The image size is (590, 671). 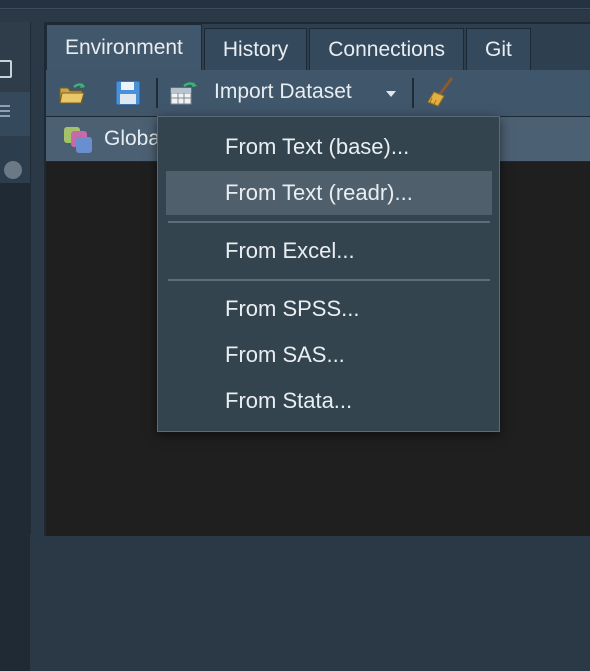 What do you see at coordinates (15, 427) in the screenshot?
I see `left-pane-content` at bounding box center [15, 427].